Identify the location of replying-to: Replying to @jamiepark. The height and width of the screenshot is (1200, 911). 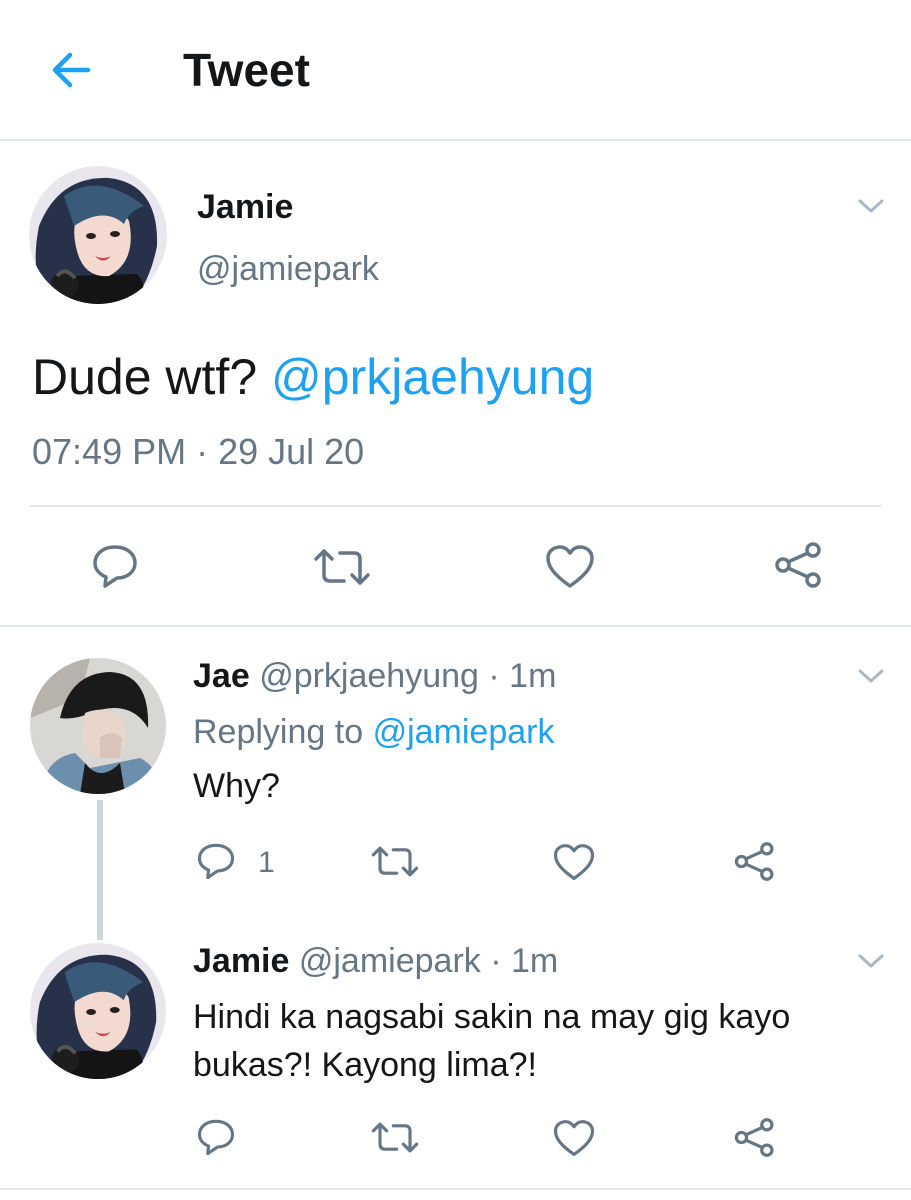
(373, 732).